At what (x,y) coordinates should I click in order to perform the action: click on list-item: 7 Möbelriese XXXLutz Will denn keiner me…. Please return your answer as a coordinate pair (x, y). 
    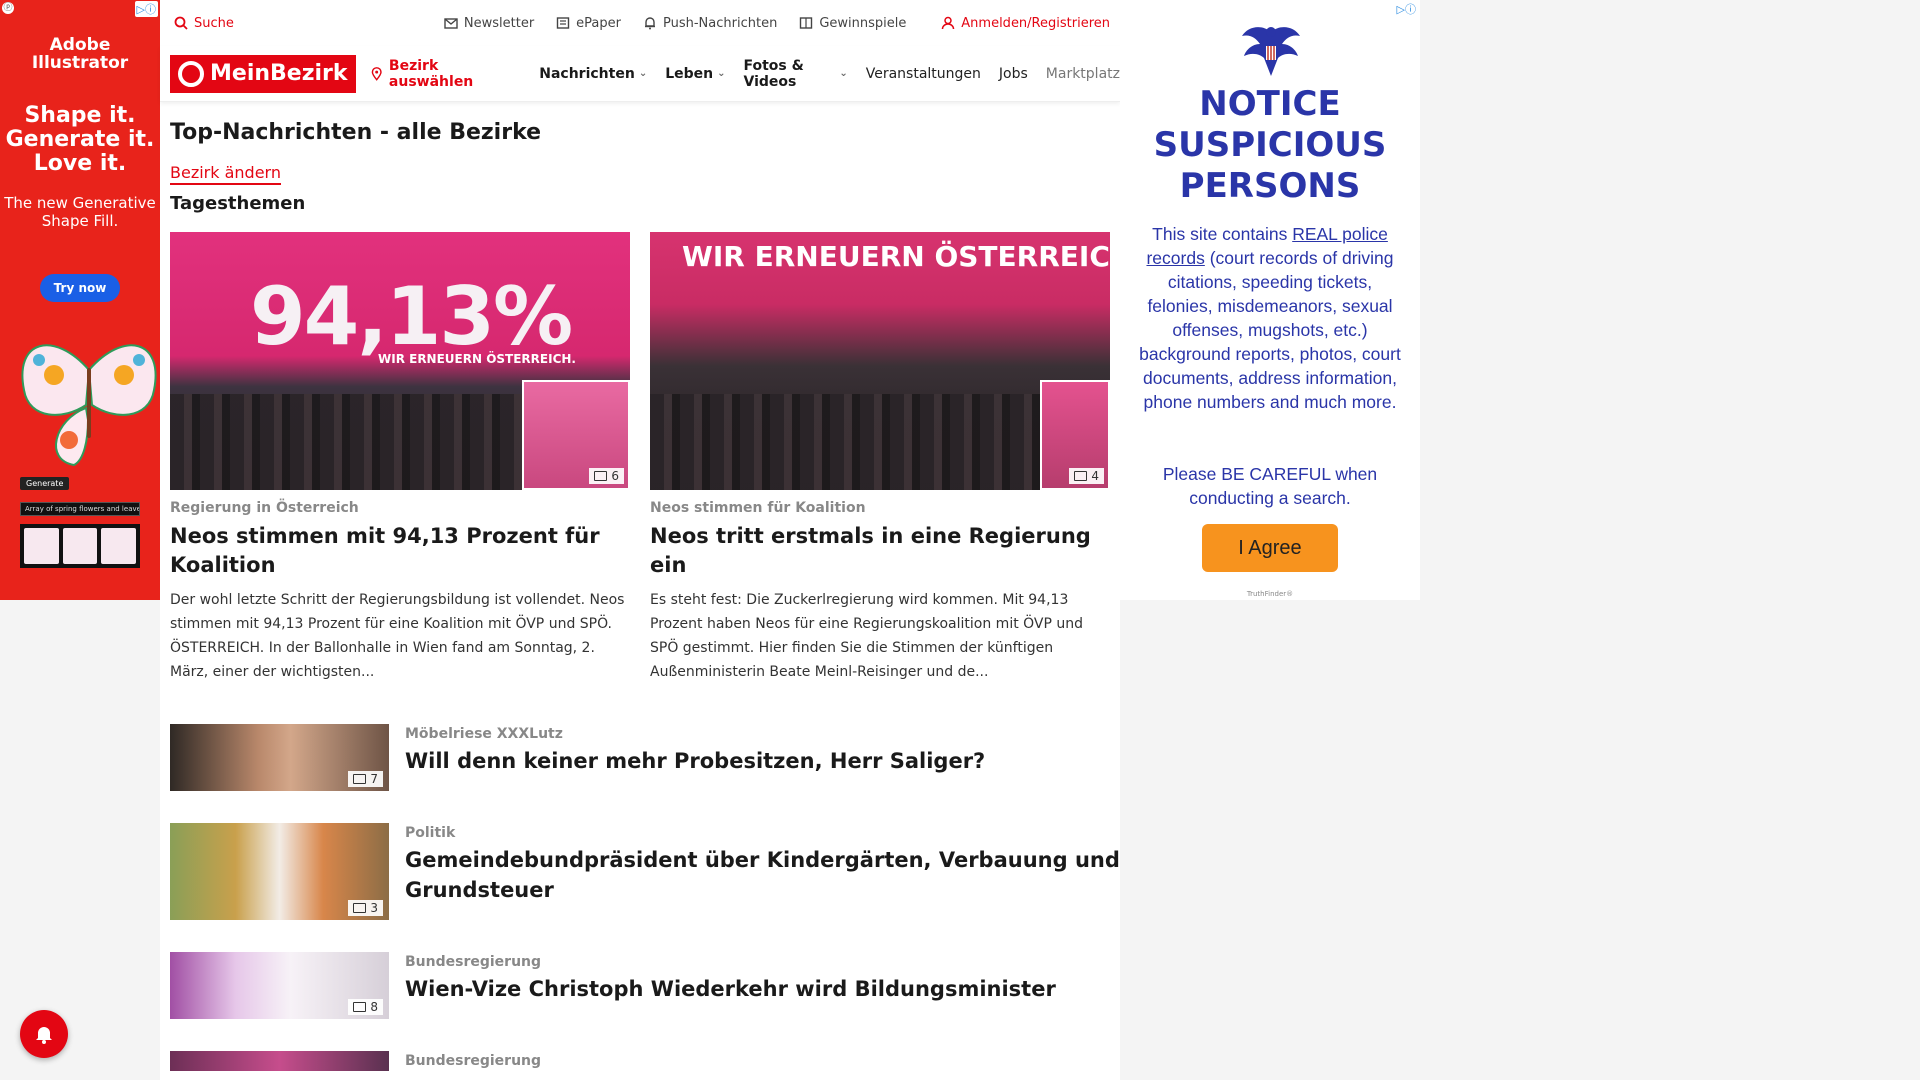
    Looking at the image, I should click on (645, 757).